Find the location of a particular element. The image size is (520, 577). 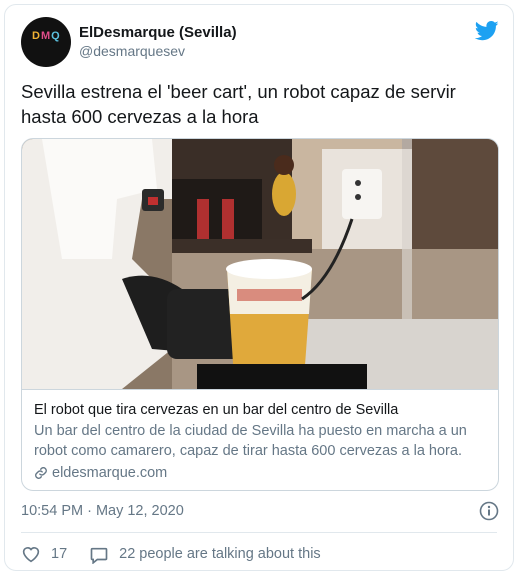

heart-icon is located at coordinates (31, 555).